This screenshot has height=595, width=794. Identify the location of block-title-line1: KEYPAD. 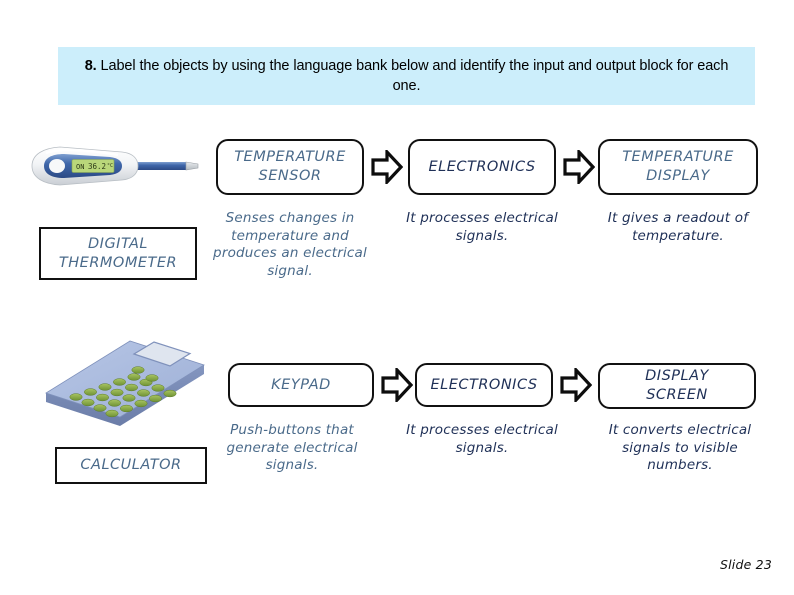
(301, 384).